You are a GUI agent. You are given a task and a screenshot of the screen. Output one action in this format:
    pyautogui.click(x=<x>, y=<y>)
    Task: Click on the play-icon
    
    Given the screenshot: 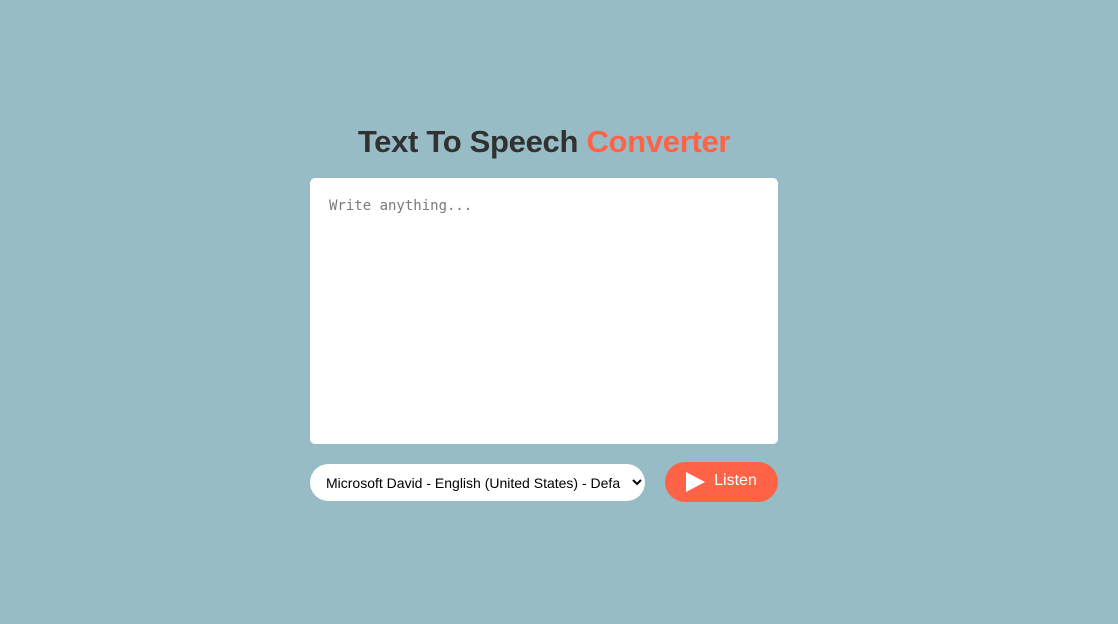 What is the action you would take?
    pyautogui.click(x=696, y=482)
    